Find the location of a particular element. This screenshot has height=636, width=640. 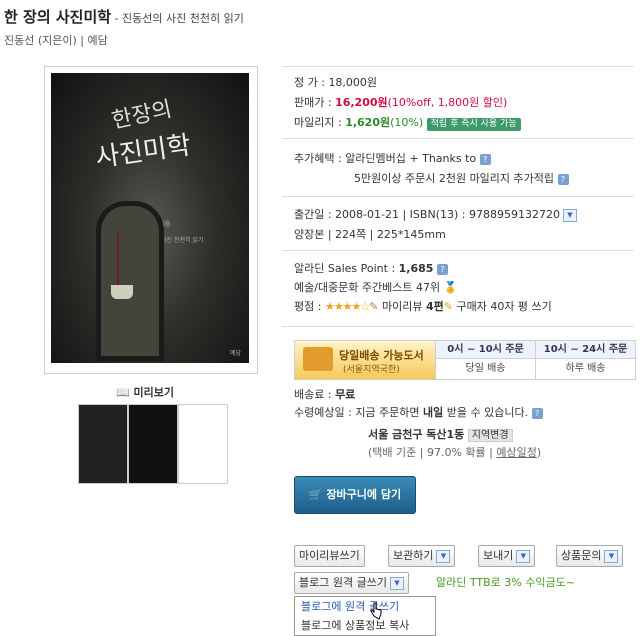

book-subtitle: - 진동선의 사진 천천히 읽기 is located at coordinates (177, 18).